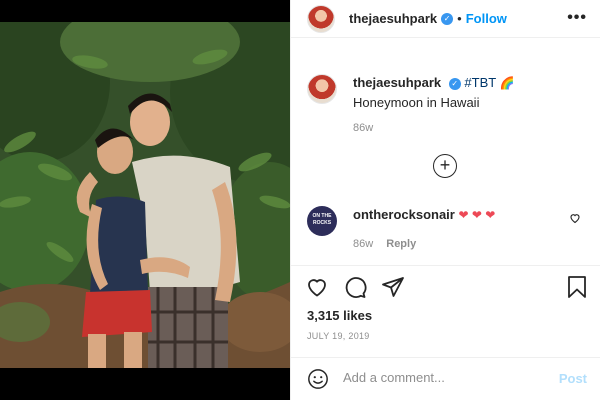 This screenshot has width=600, height=400. What do you see at coordinates (507, 83) in the screenshot?
I see `rainbow-emoji-icon: 🌈` at bounding box center [507, 83].